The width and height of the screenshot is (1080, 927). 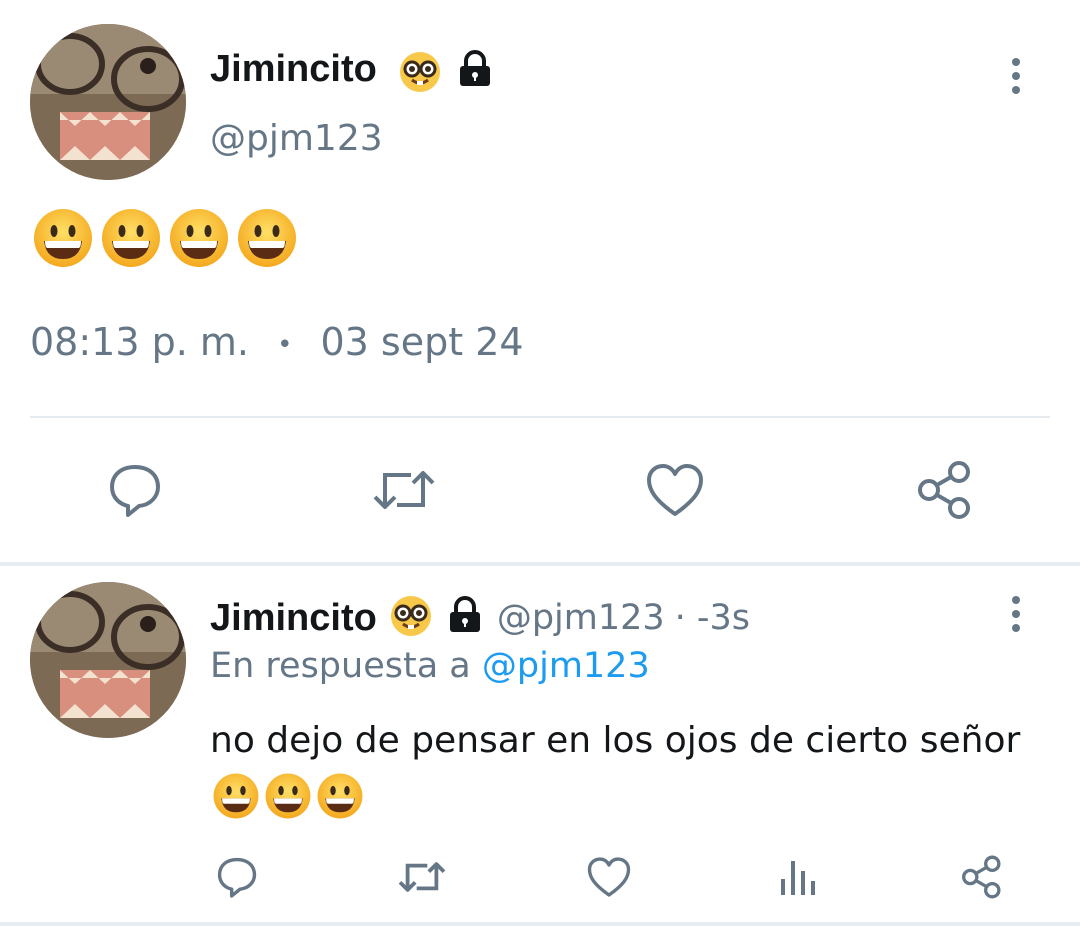 What do you see at coordinates (139, 342) in the screenshot?
I see `tweet-time: 08:13 p. m.` at bounding box center [139, 342].